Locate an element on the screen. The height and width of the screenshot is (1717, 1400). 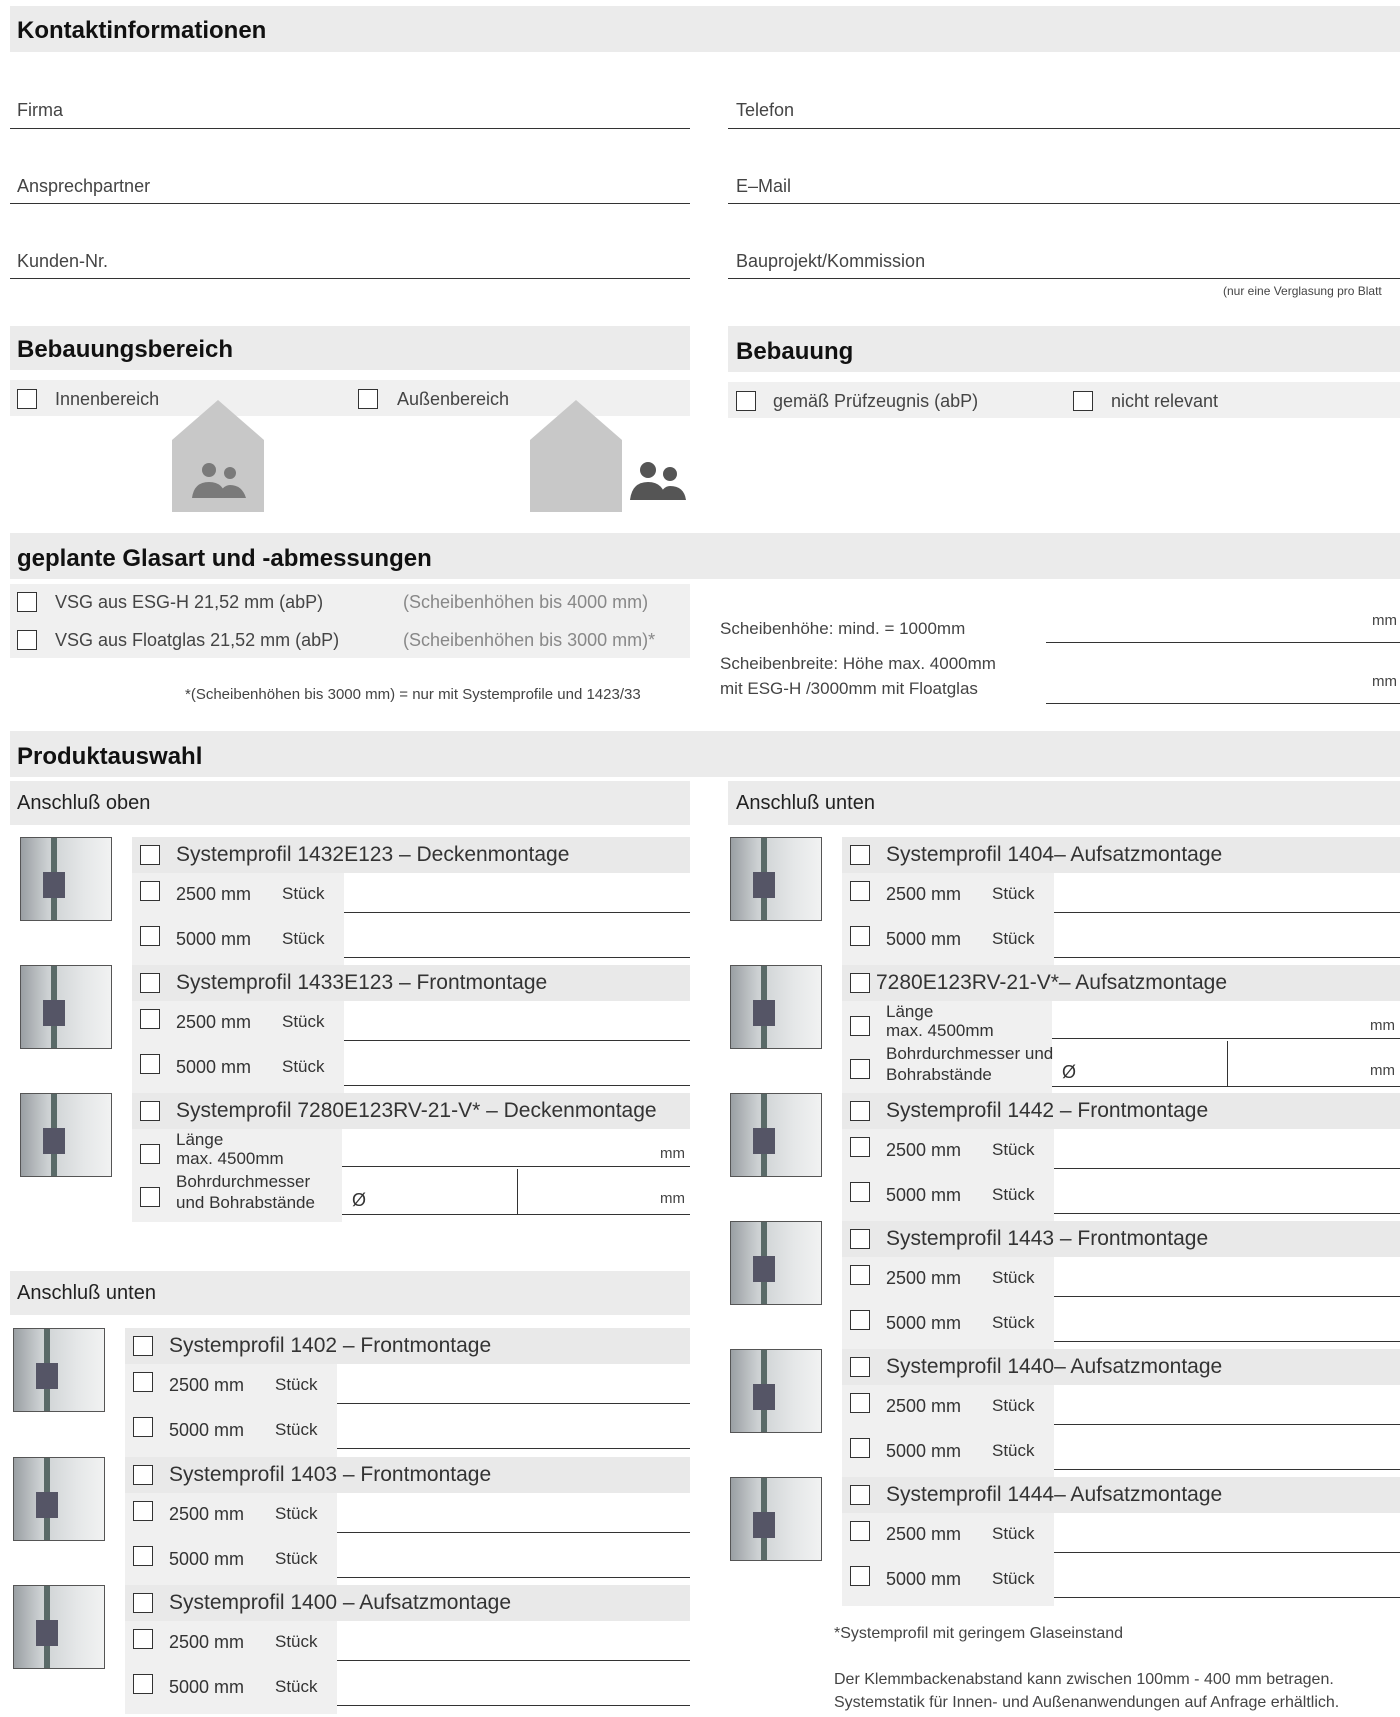
email-field is located at coordinates (1064, 203).